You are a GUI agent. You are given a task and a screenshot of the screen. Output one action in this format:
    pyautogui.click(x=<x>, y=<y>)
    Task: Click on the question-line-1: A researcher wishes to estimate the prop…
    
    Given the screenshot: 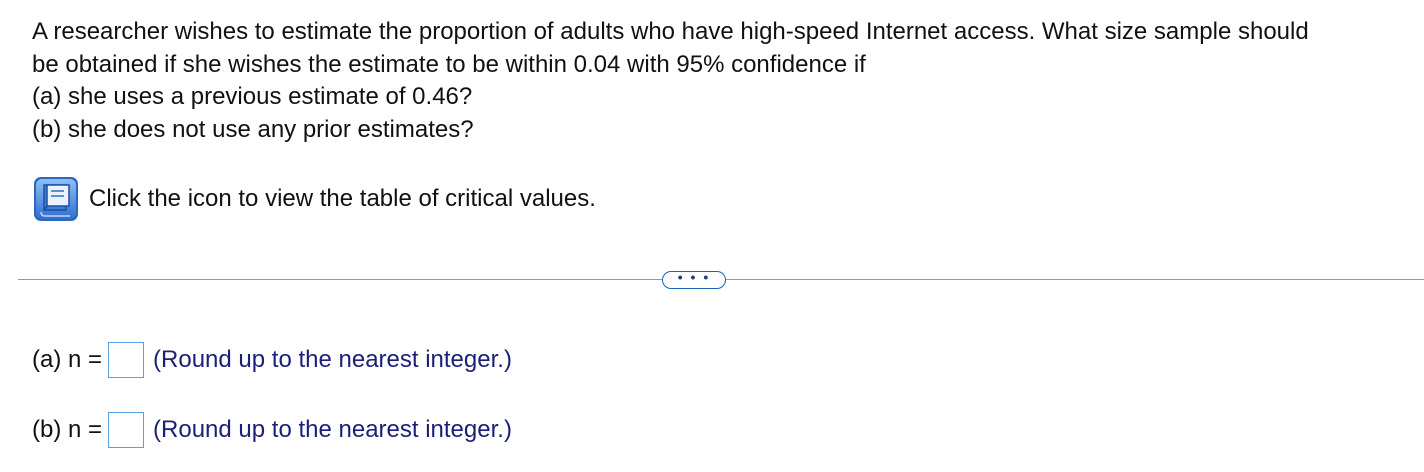 What is the action you would take?
    pyautogui.click(x=670, y=31)
    